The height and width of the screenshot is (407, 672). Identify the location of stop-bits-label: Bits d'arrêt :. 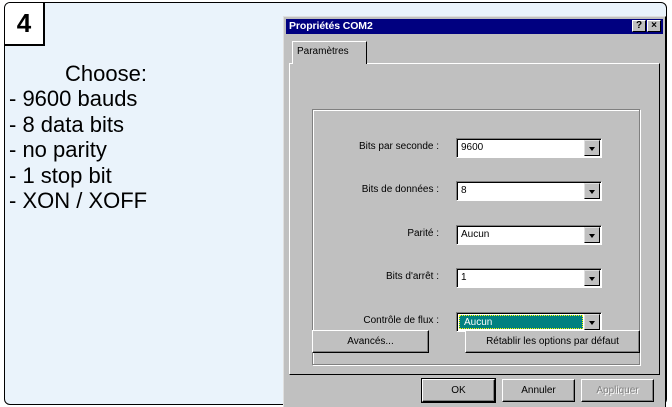
(412, 276).